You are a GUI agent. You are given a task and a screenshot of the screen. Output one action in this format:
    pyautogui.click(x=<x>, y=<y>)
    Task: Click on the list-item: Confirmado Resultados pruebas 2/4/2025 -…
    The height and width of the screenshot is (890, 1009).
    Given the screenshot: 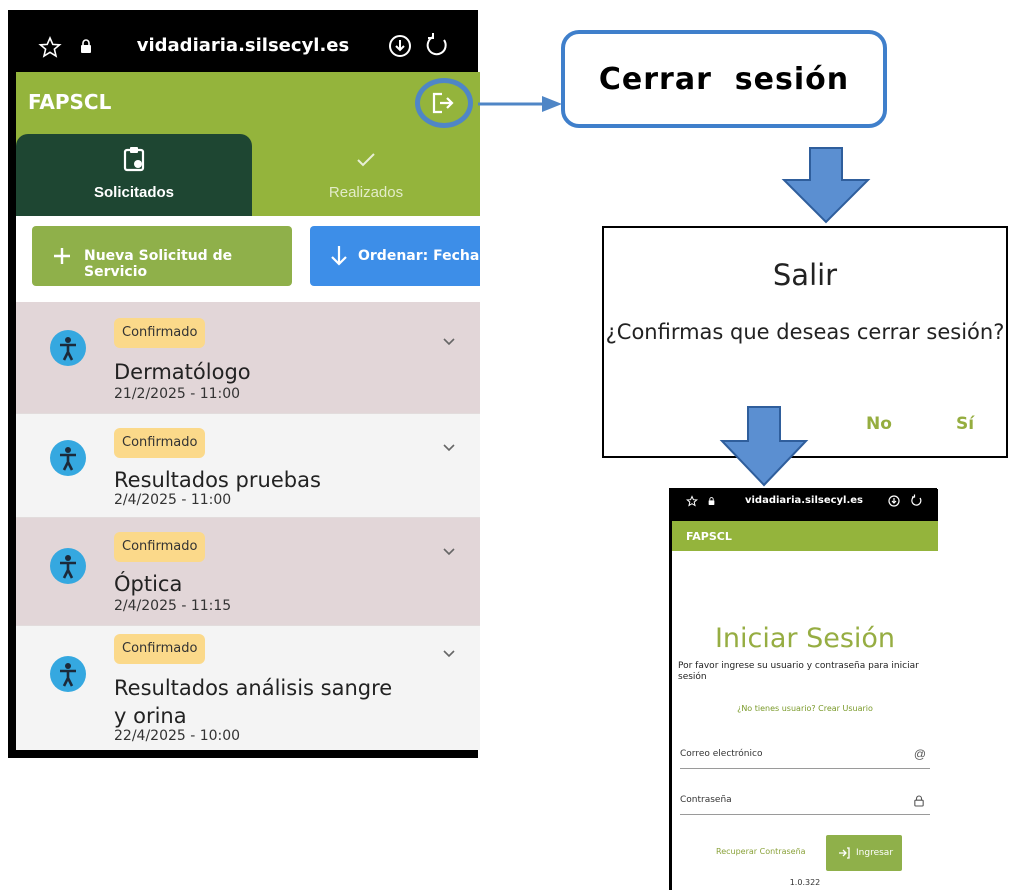 What is the action you would take?
    pyautogui.click(x=248, y=466)
    